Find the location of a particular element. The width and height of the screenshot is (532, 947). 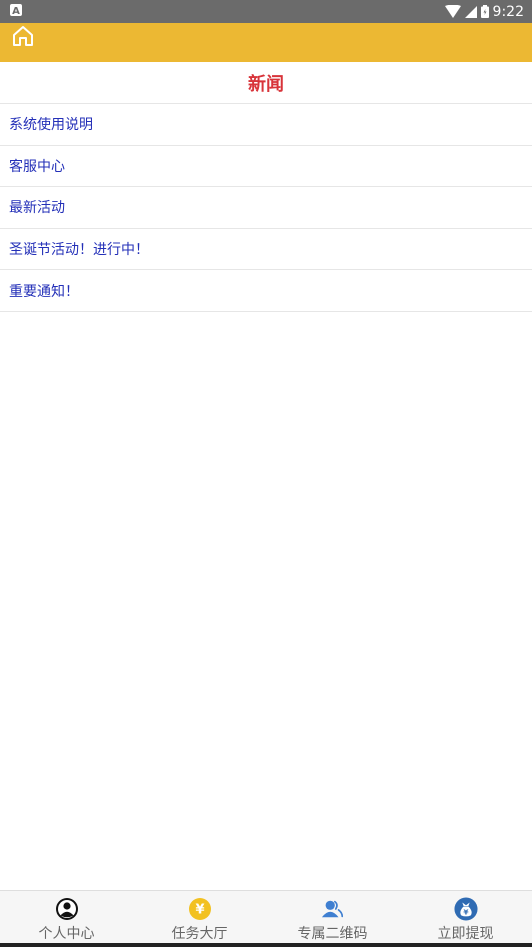

svg-text: A is located at coordinates (16, 11).